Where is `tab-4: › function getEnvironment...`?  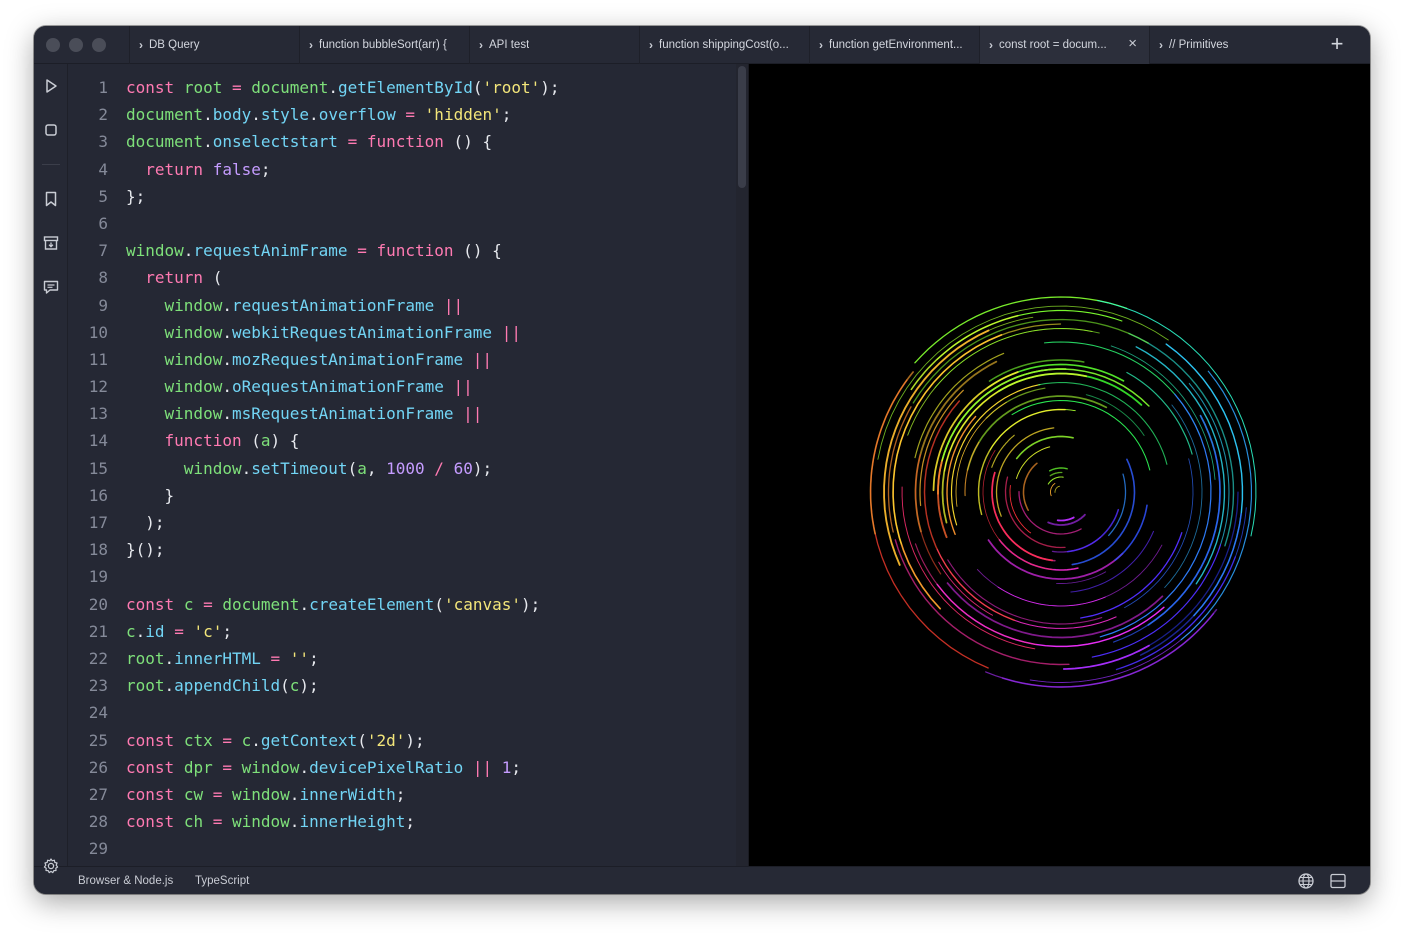
tab-4: › function getEnvironment... is located at coordinates (894, 45).